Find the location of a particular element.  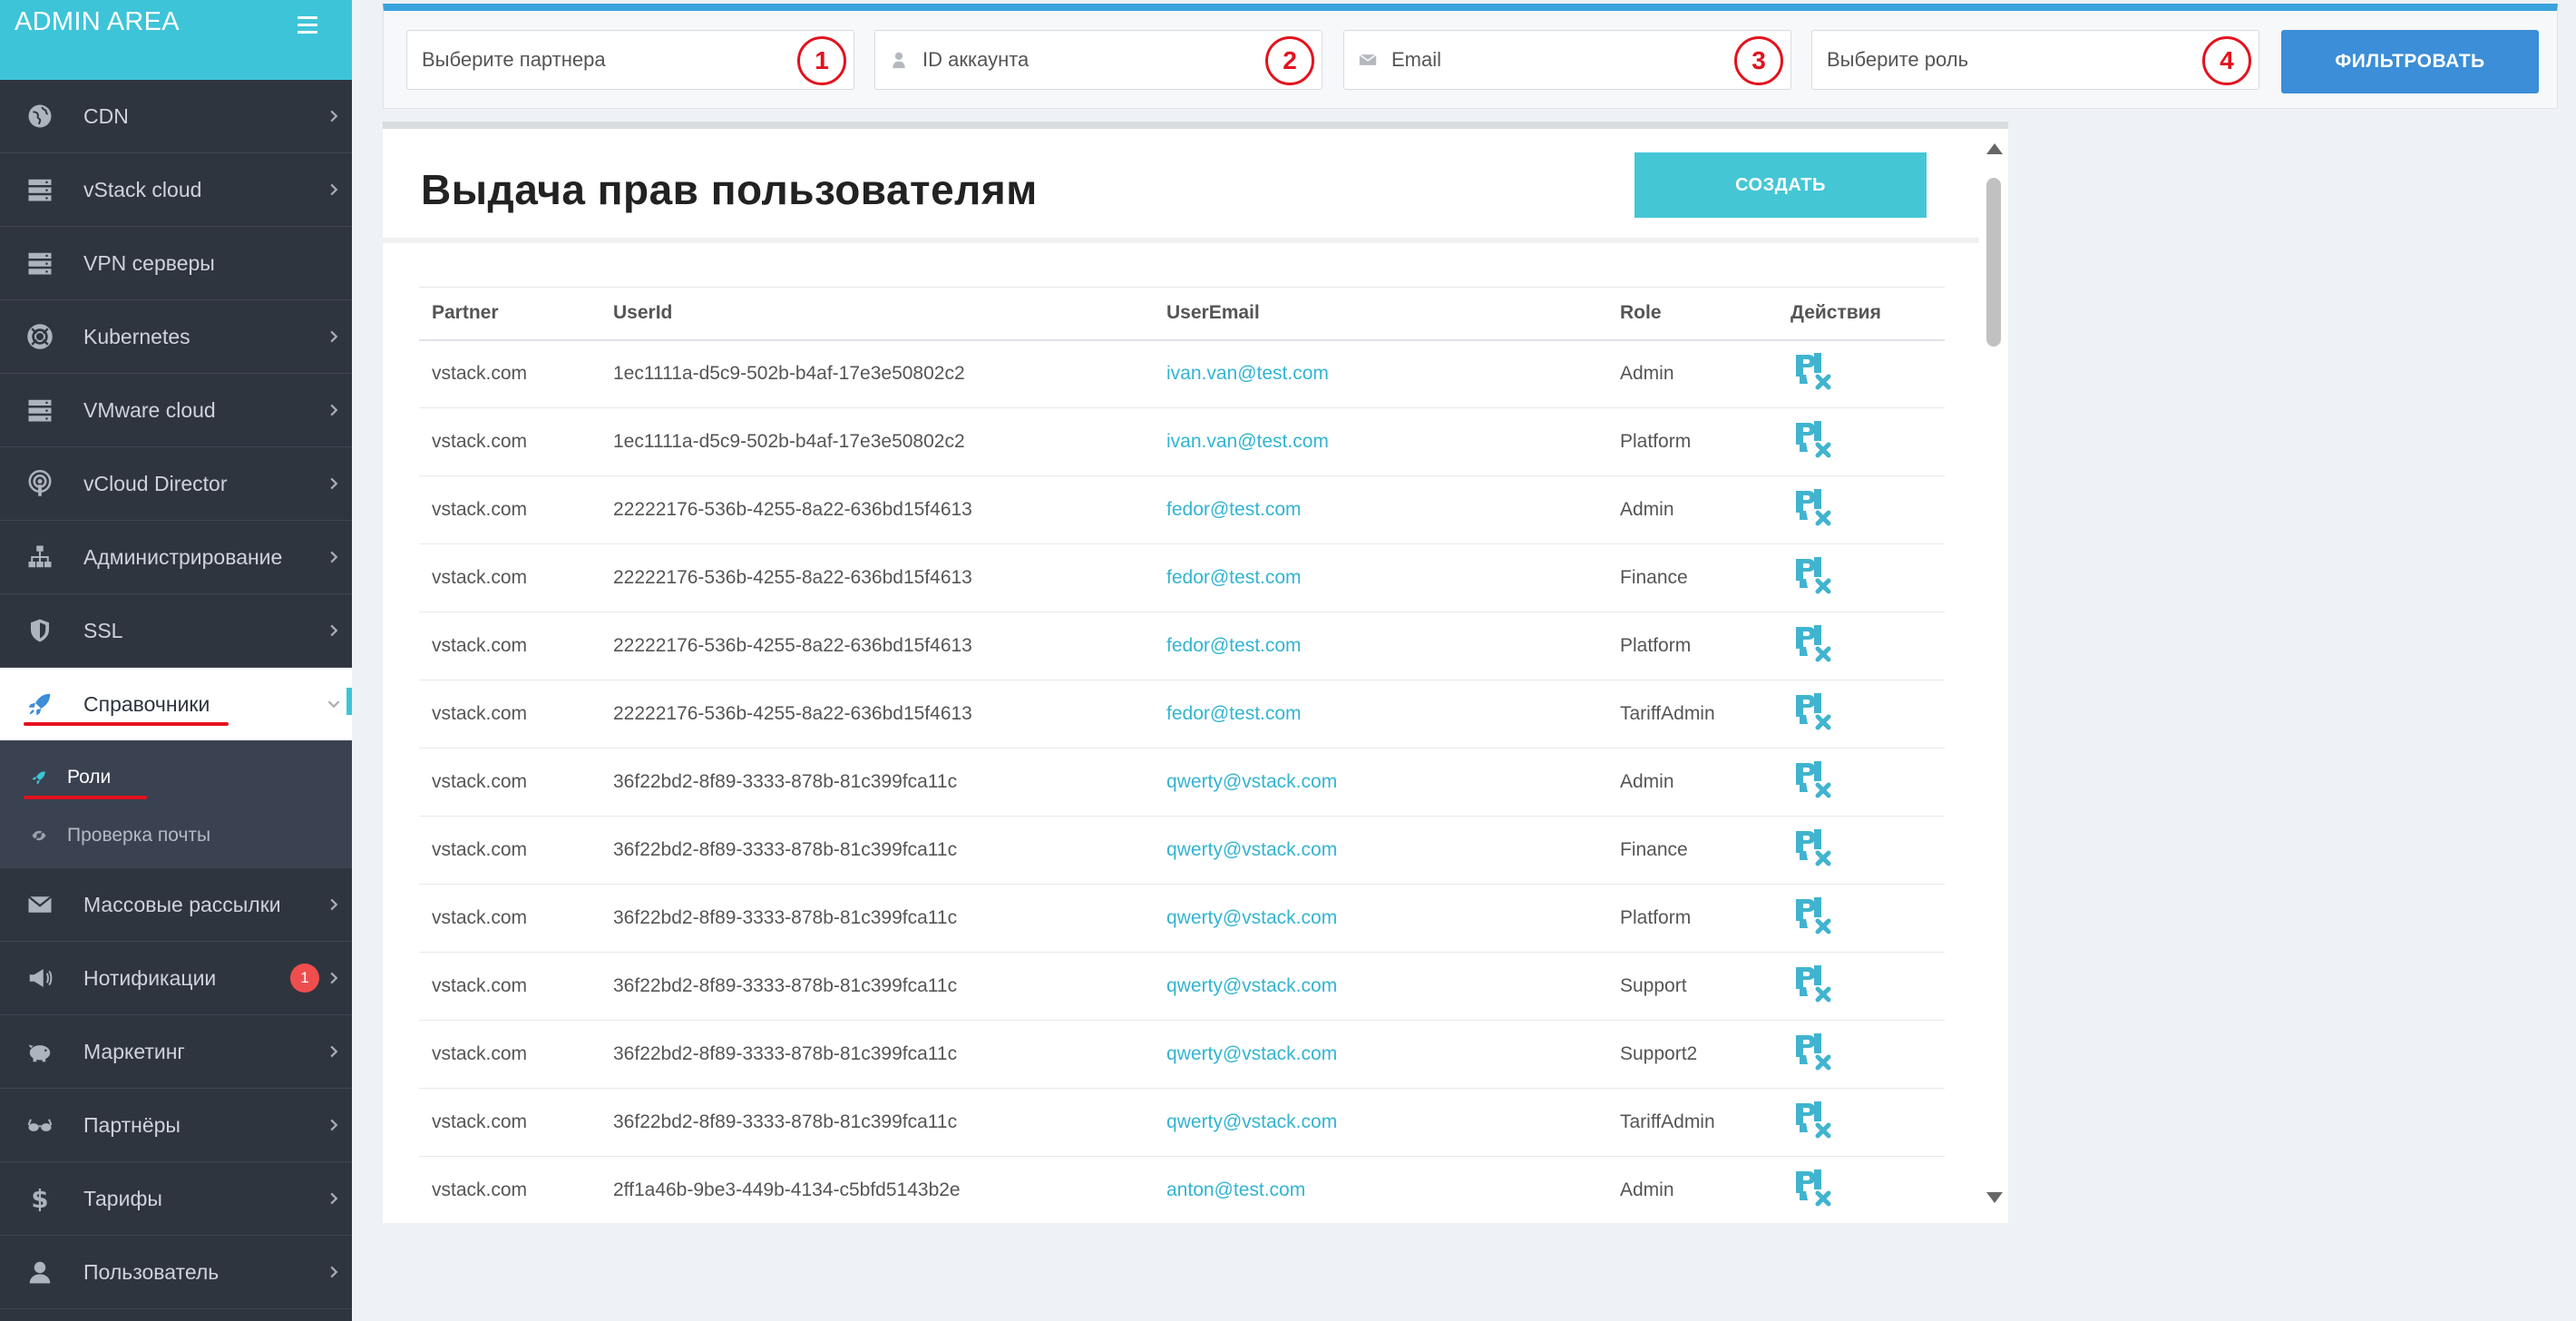

cell-role: Support2 is located at coordinates (1692, 1054).